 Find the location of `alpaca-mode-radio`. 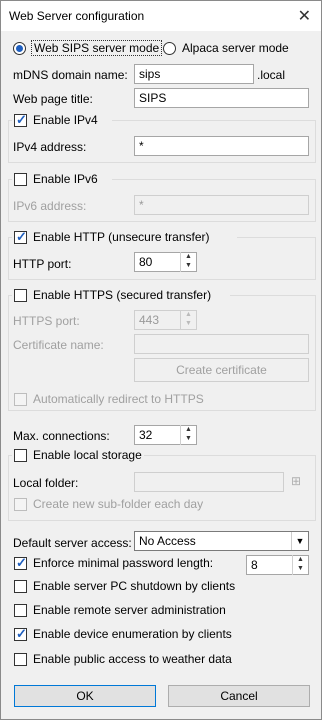

alpaca-mode-radio is located at coordinates (169, 48).